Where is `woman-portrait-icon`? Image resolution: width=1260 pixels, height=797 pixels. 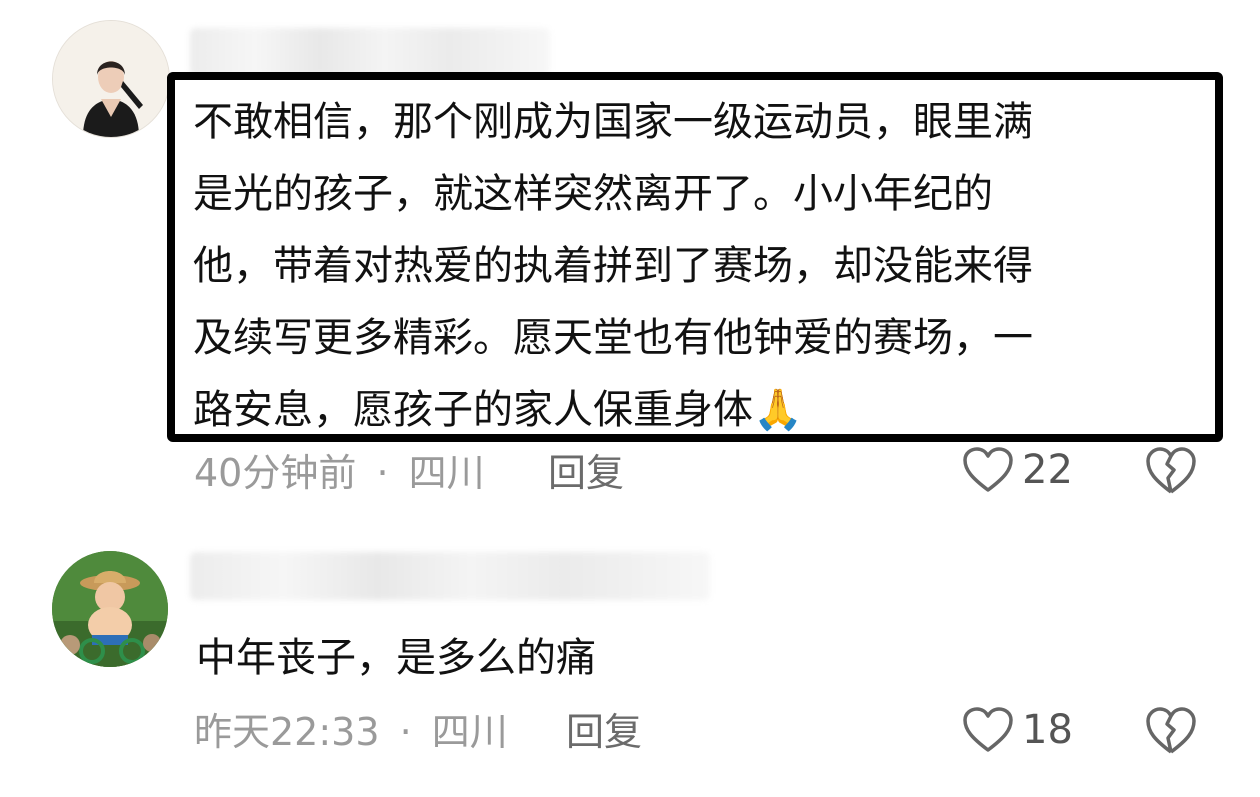 woman-portrait-icon is located at coordinates (111, 79).